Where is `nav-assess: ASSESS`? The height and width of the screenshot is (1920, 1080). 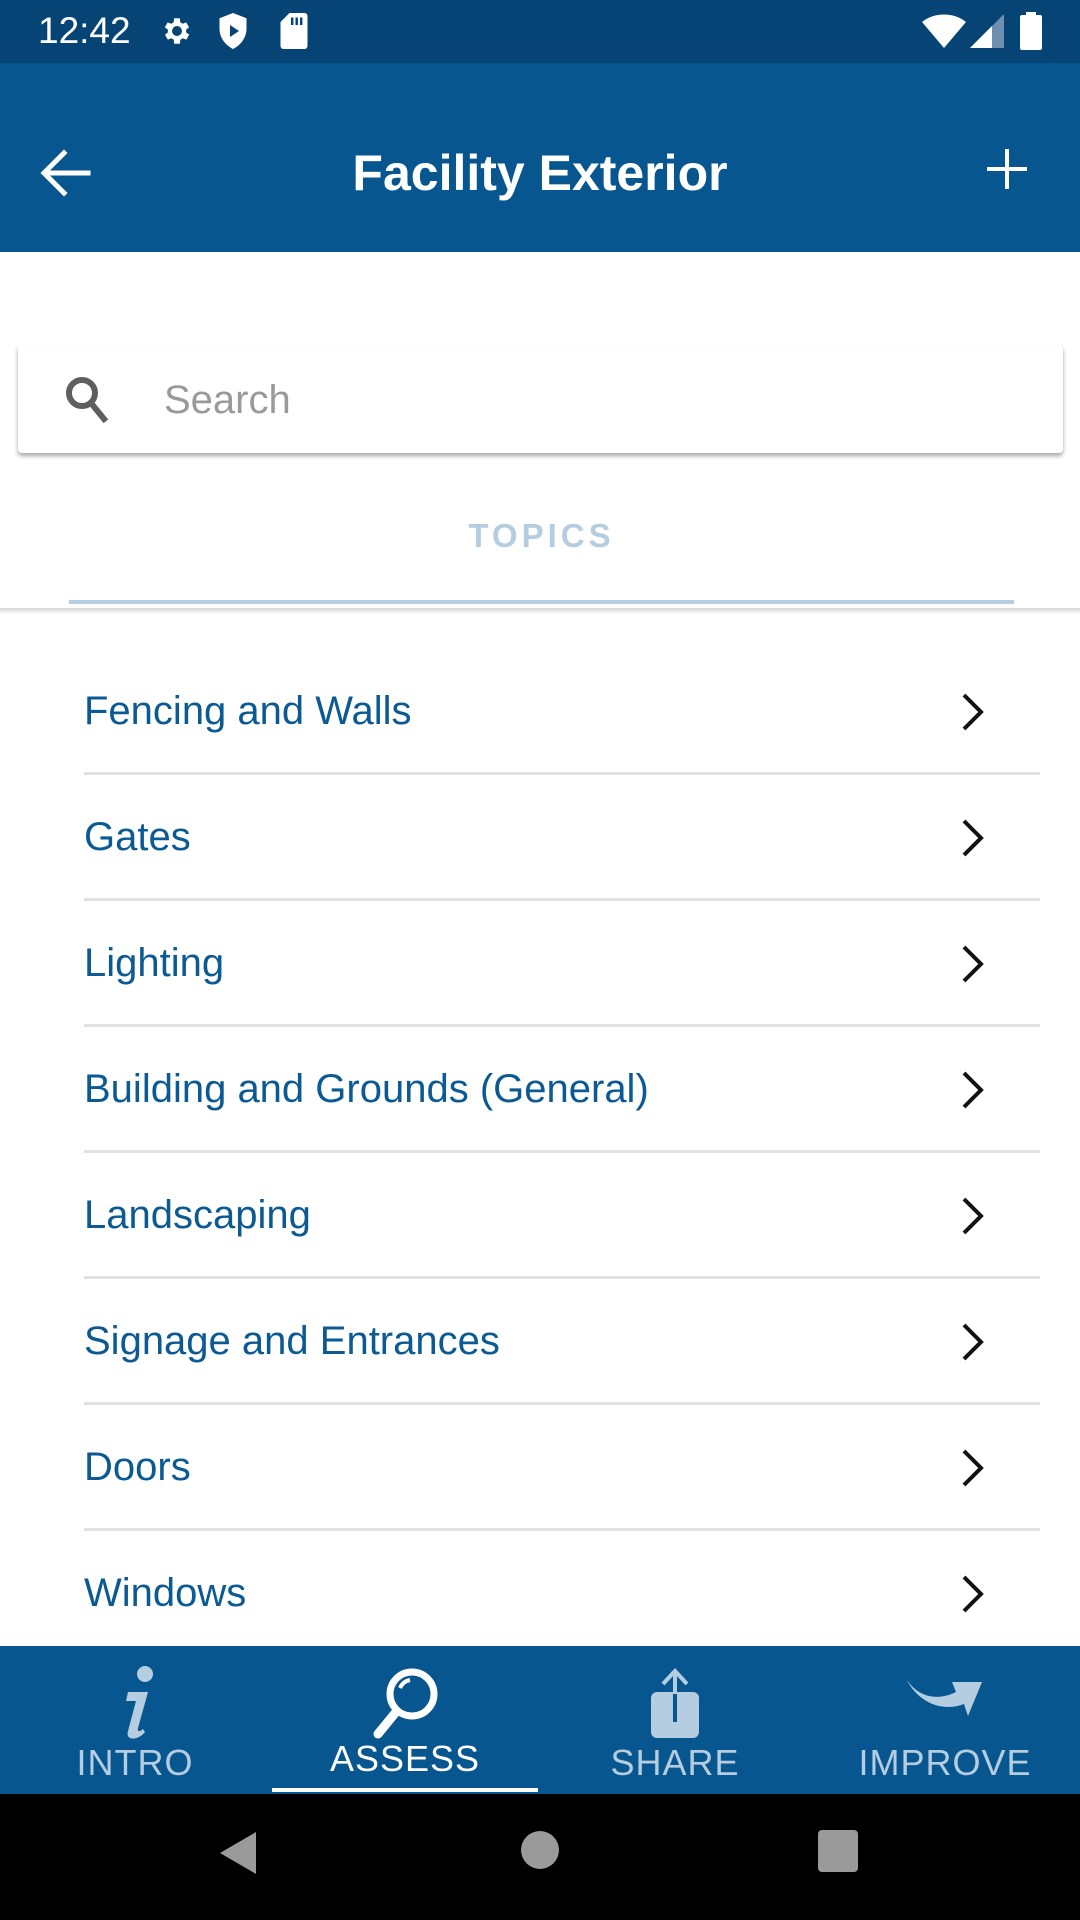 nav-assess: ASSESS is located at coordinates (405, 1720).